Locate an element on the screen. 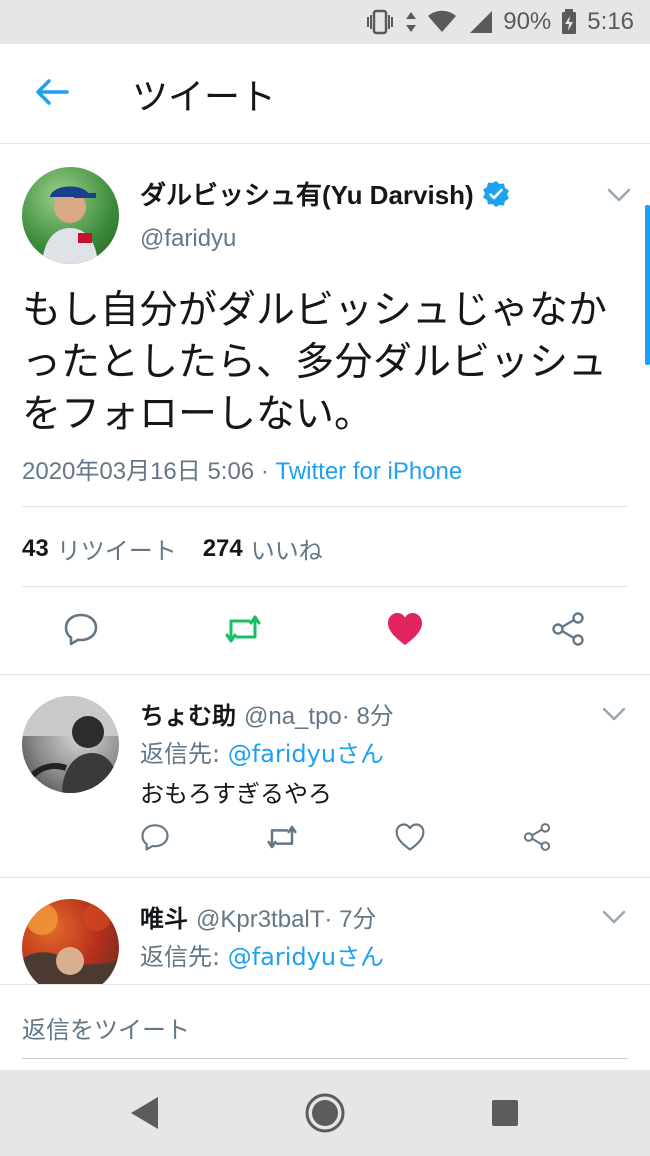  square-recents-icon is located at coordinates (505, 1115).